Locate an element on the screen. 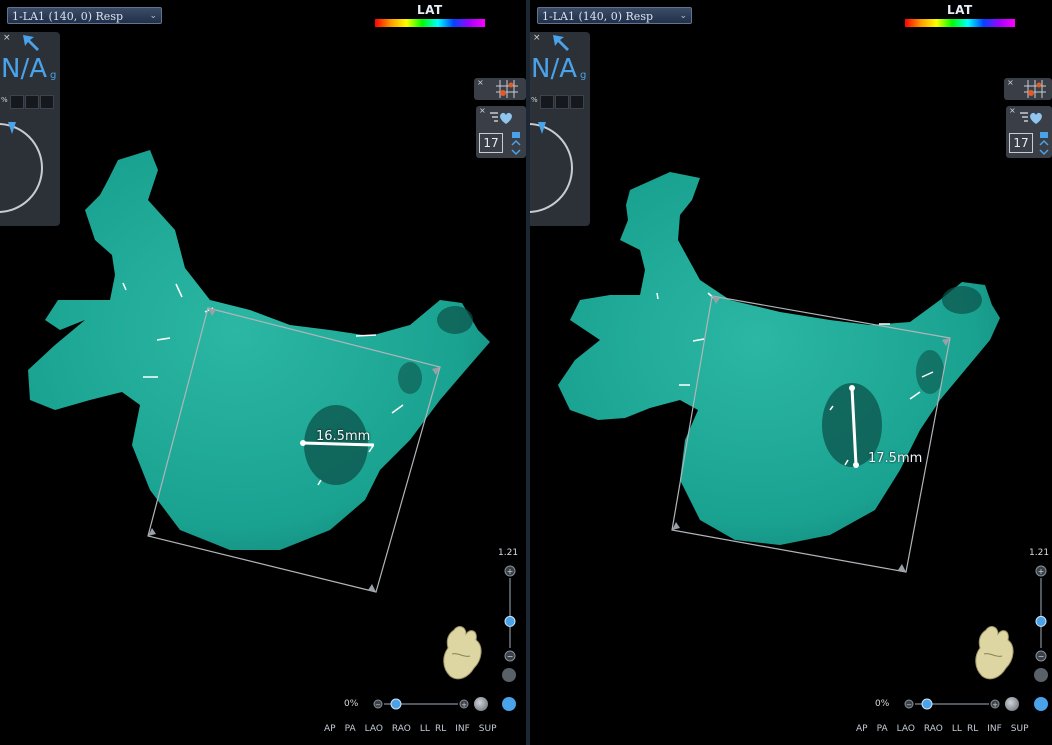 The image size is (1052, 745). measurement-label: 16.5mm is located at coordinates (343, 436).